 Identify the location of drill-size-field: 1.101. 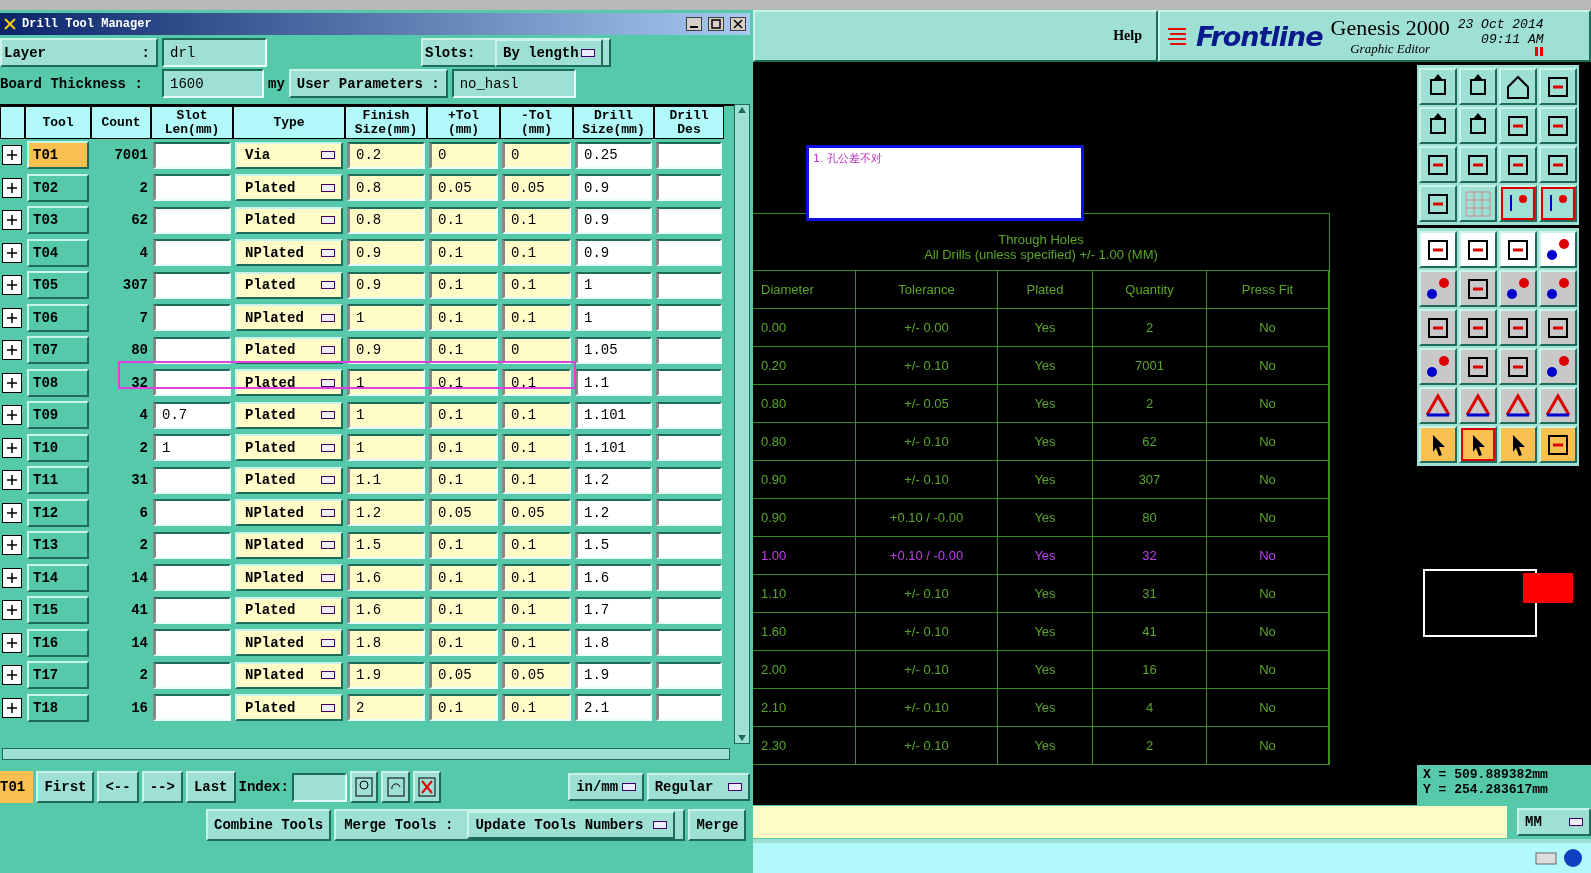
(613, 415).